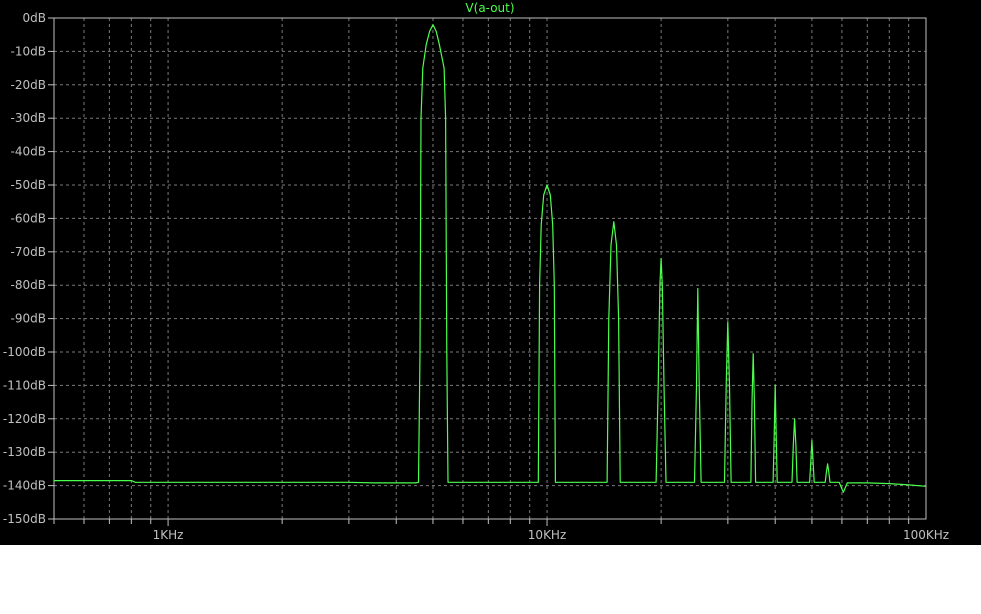  What do you see at coordinates (489, 8) in the screenshot?
I see `trace-title: V(a-out)` at bounding box center [489, 8].